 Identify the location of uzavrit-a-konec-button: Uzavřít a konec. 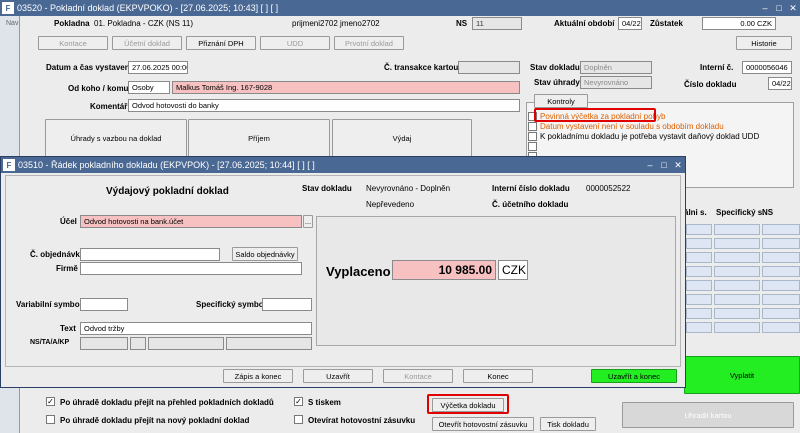
(634, 376).